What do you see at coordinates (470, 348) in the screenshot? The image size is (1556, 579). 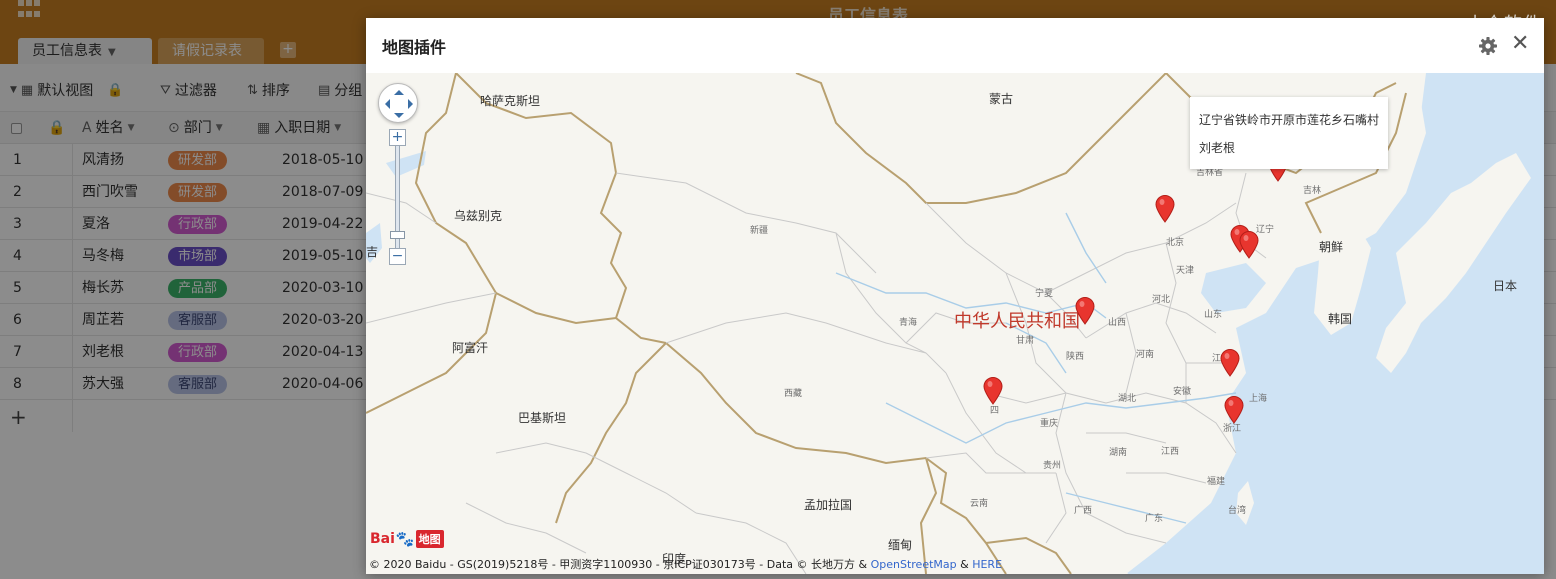 I see `map-label: 阿富汗` at bounding box center [470, 348].